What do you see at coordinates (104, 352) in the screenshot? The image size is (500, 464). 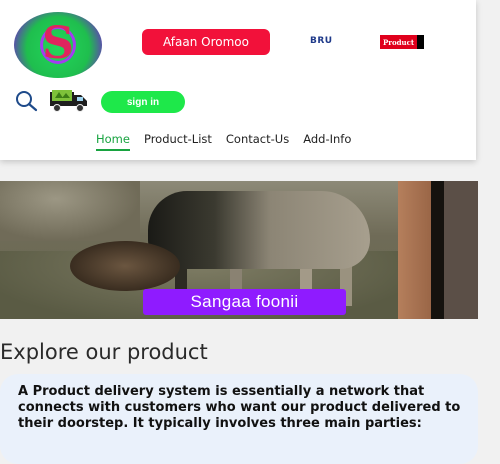 I see `section-title: Explore our product` at bounding box center [104, 352].